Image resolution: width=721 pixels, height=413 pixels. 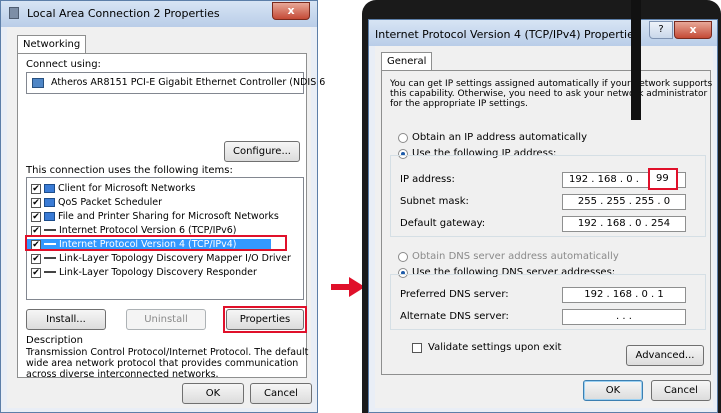 What do you see at coordinates (49, 188) in the screenshot?
I see `client-icon` at bounding box center [49, 188].